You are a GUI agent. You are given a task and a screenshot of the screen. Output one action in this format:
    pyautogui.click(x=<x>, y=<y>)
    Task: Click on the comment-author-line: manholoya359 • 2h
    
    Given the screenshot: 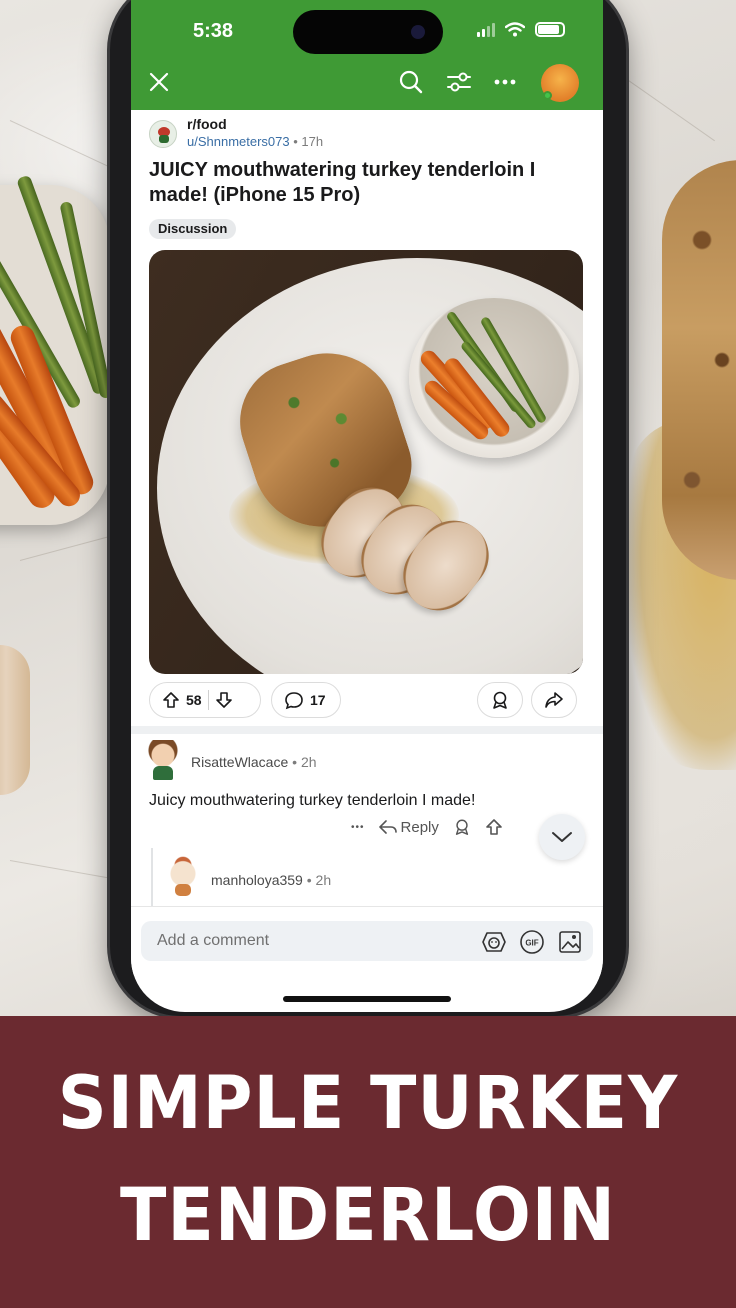 What is the action you would take?
    pyautogui.click(x=271, y=880)
    